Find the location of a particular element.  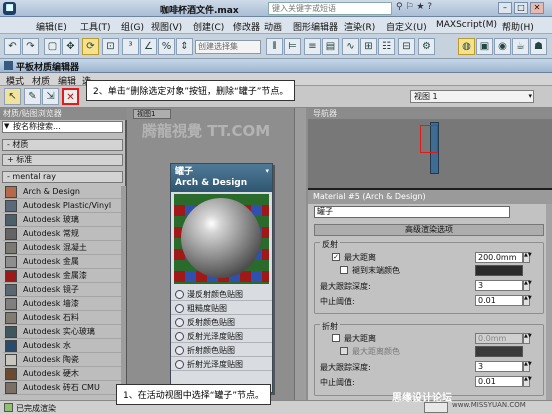

mirror-icon: ⫴ is located at coordinates (274, 46).